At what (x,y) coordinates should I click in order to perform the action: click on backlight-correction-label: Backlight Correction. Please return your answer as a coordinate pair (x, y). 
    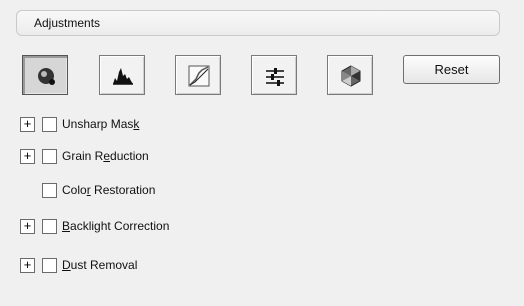
    Looking at the image, I should click on (115, 226).